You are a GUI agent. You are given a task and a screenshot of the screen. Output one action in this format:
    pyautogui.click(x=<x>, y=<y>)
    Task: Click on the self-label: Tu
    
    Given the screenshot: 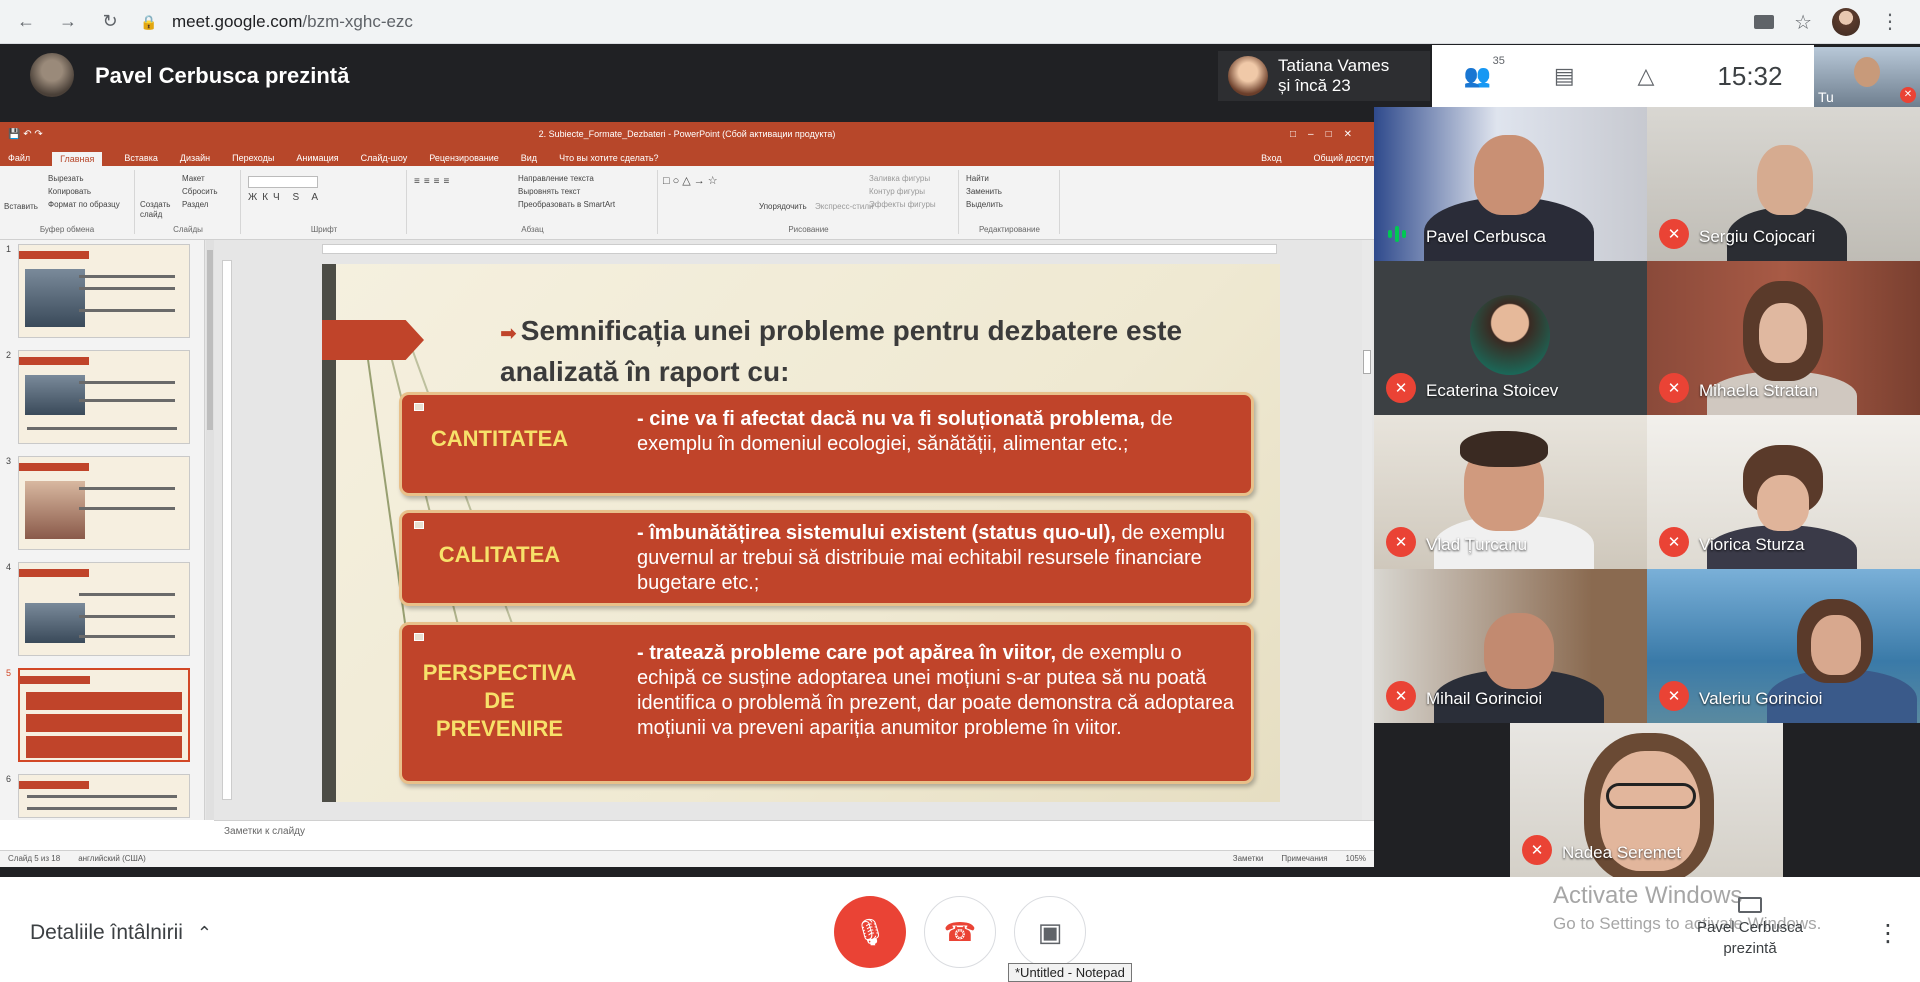 What is the action you would take?
    pyautogui.click(x=1826, y=97)
    